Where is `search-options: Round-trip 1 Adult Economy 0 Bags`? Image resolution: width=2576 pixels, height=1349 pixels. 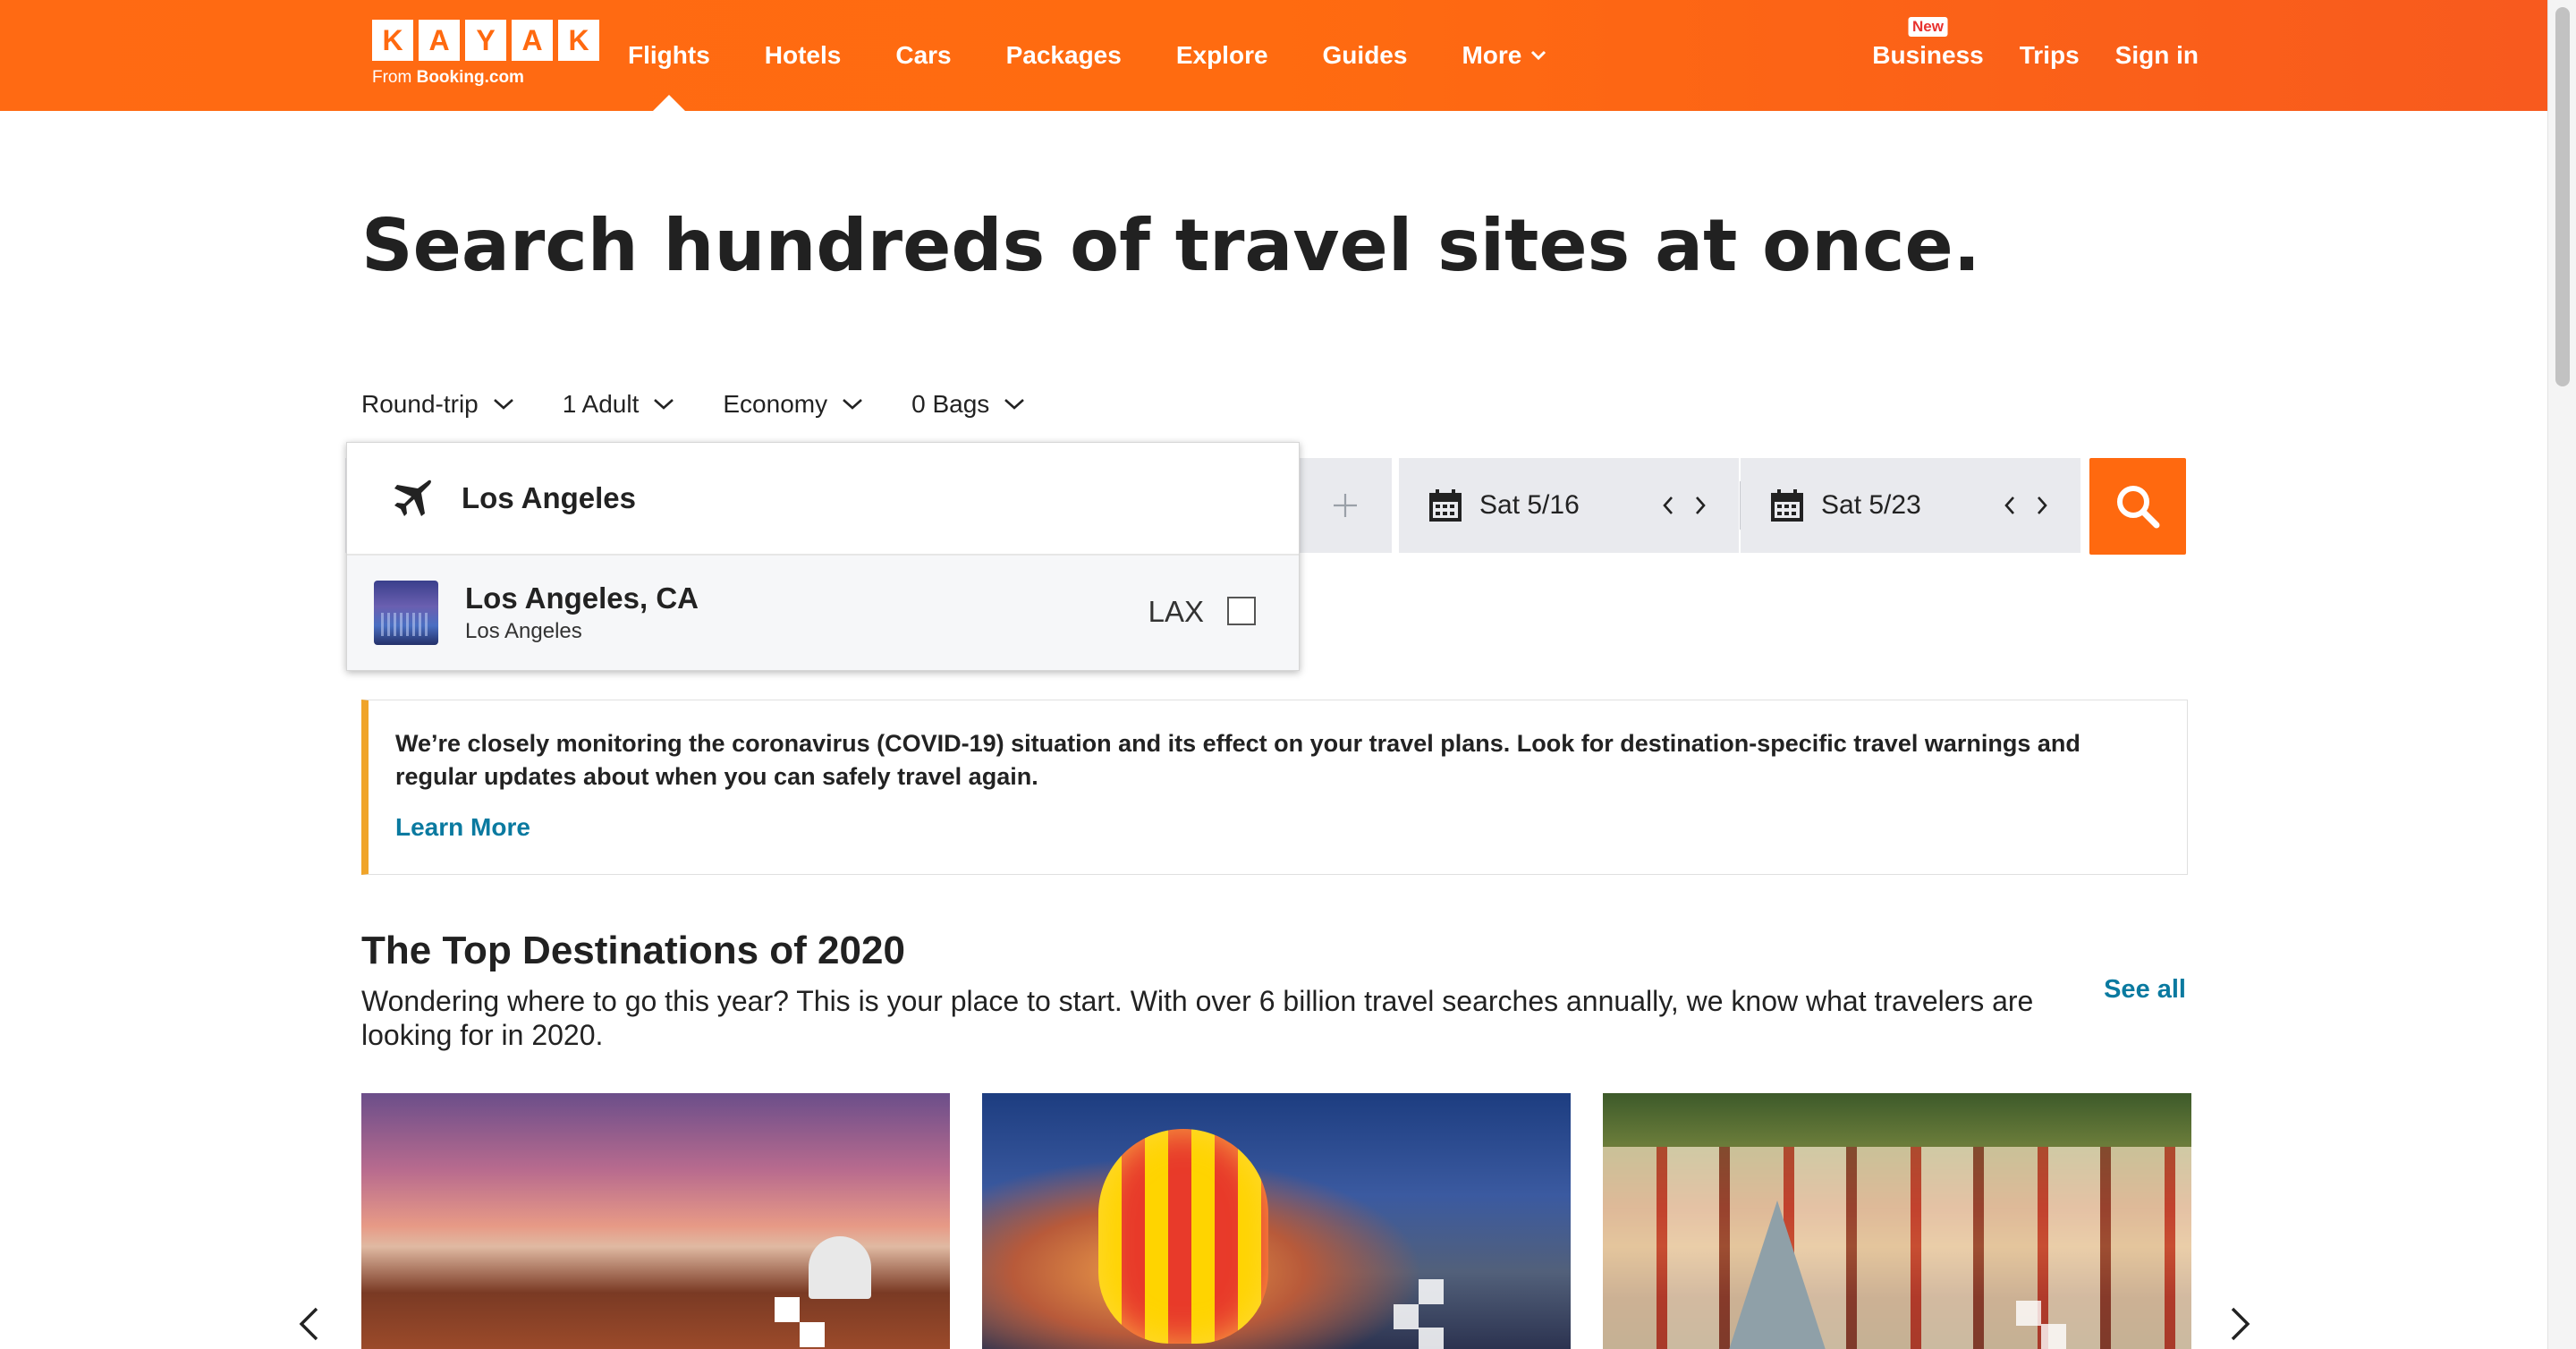
search-options: Round-trip 1 Adult Economy 0 Bags is located at coordinates (717, 404).